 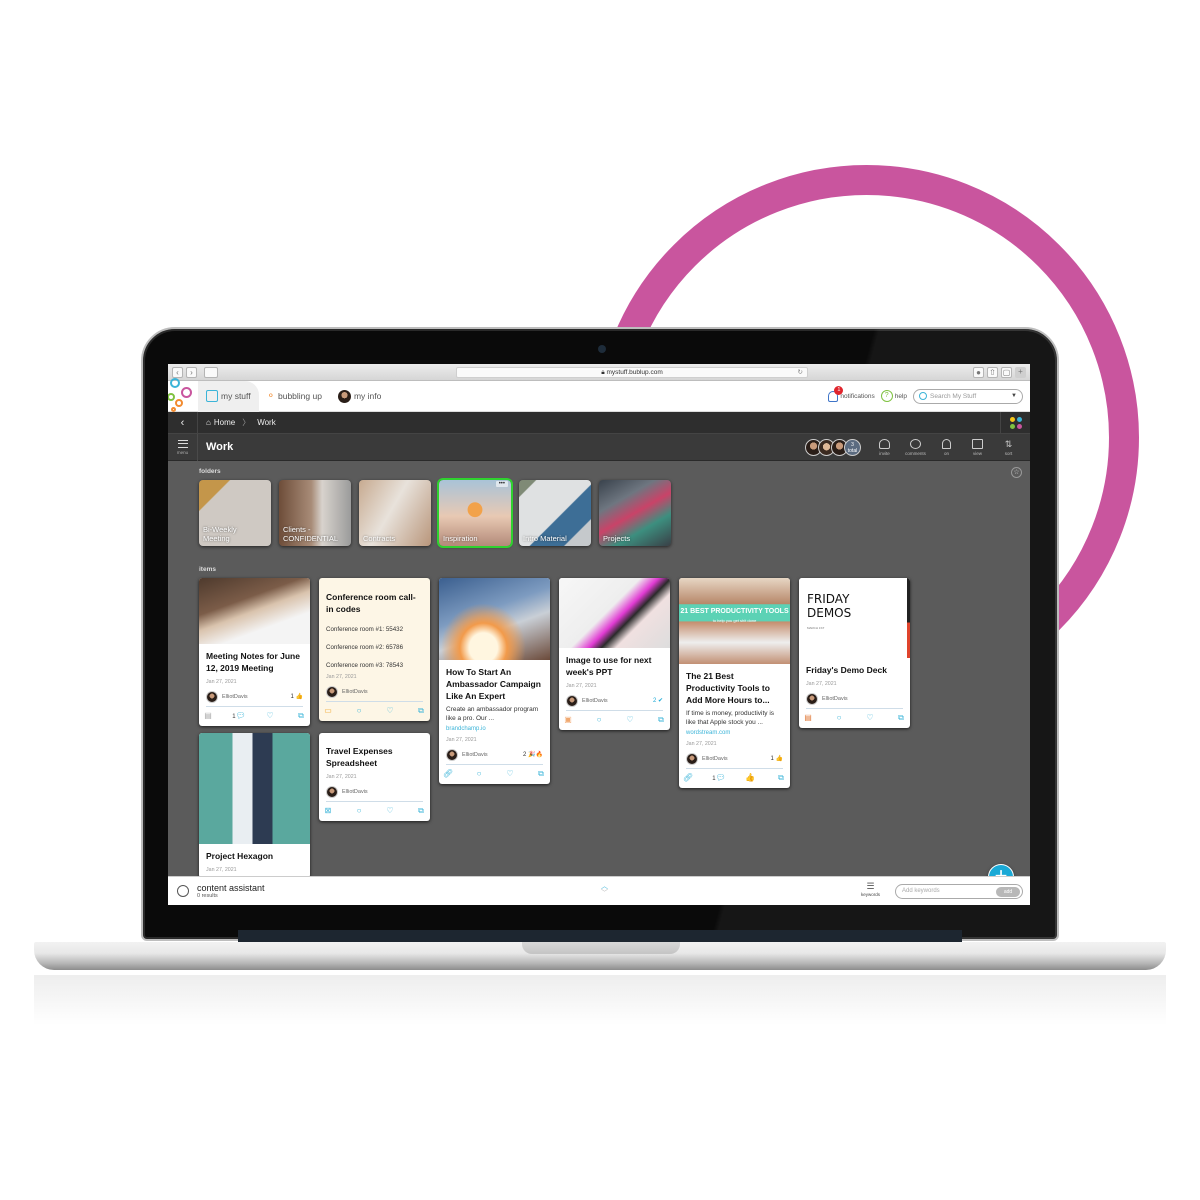 I want to click on item-title: Travel Expenses Spreadsheet, so click(x=359, y=757).